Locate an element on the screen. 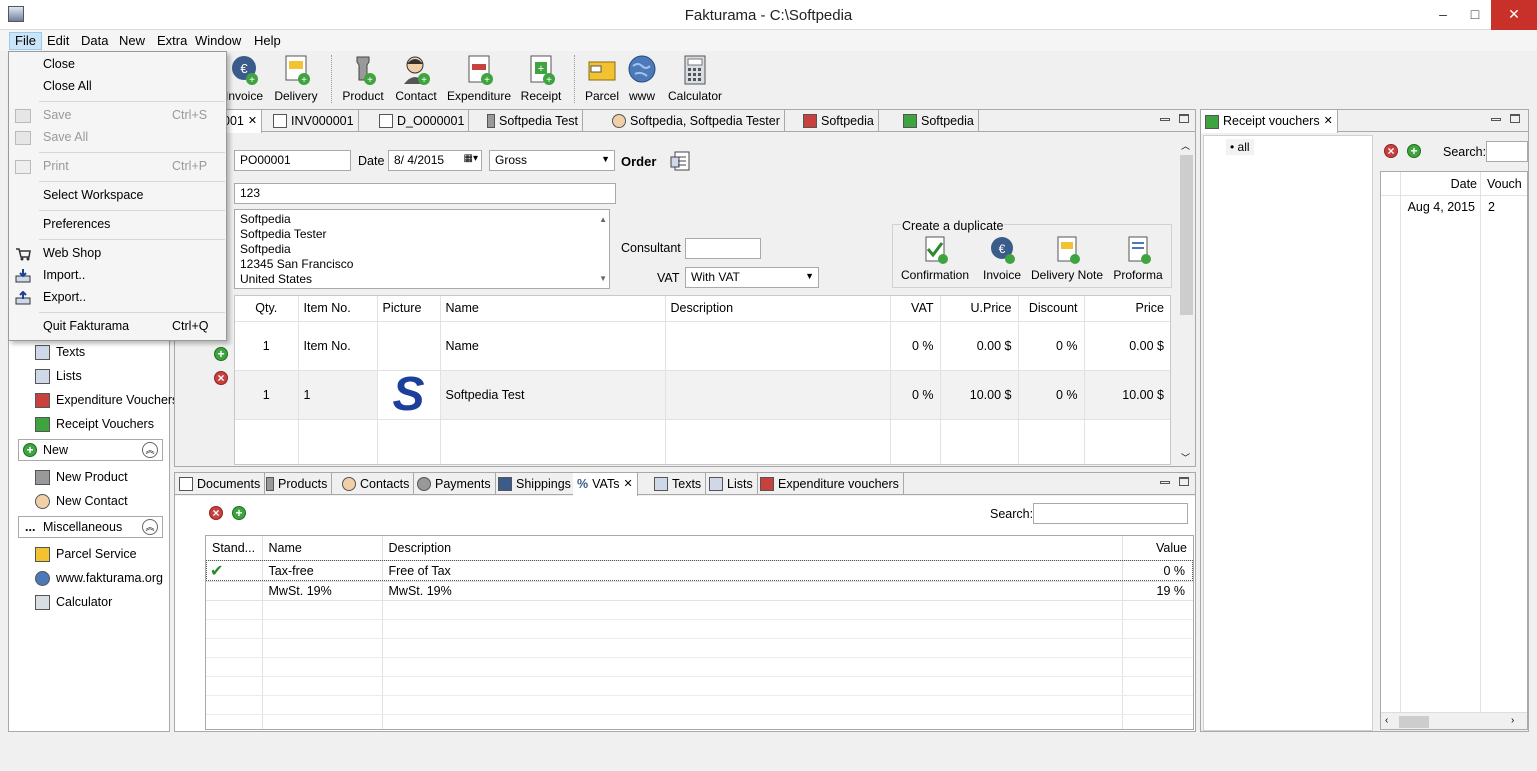 This screenshot has width=1537, height=771. tab-lists: Lists is located at coordinates (731, 484).